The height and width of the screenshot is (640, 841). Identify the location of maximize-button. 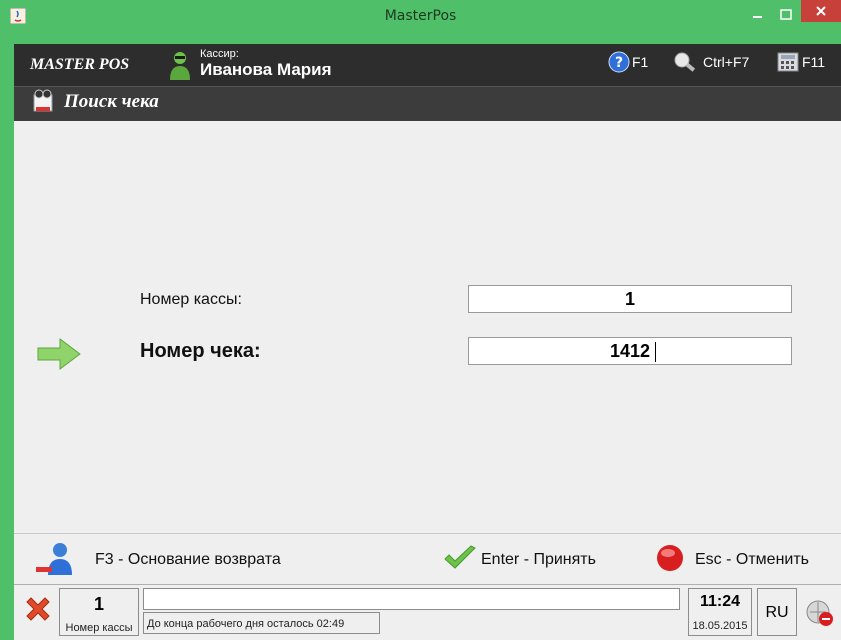
(786, 15).